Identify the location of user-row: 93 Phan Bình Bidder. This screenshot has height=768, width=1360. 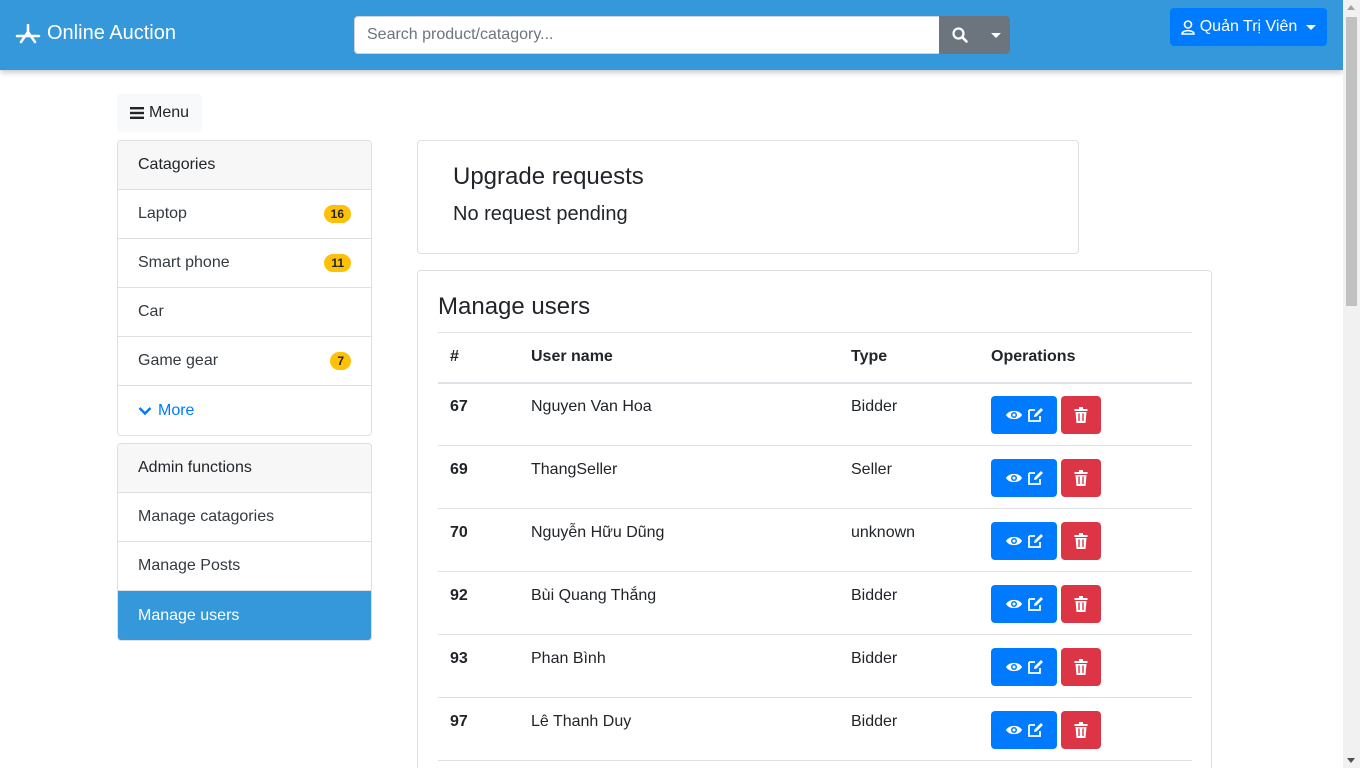
(815, 666).